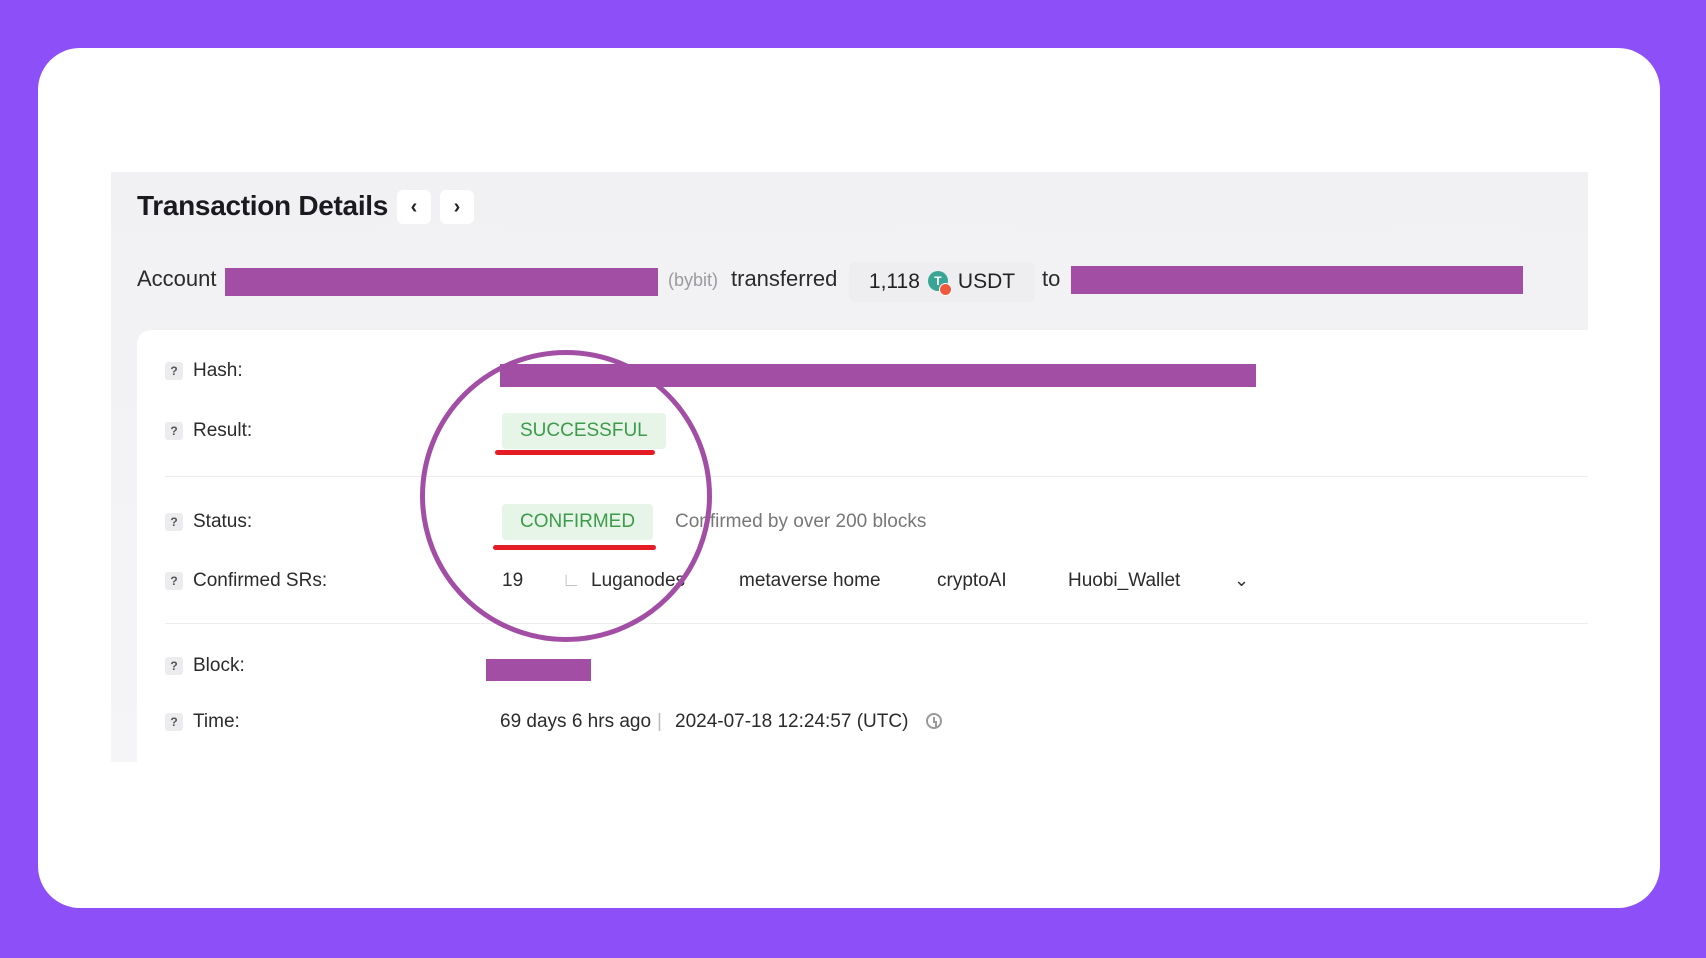 The width and height of the screenshot is (1706, 958). Describe the element at coordinates (1241, 580) in the screenshot. I see `chevron-down-icon: ⌄` at that location.